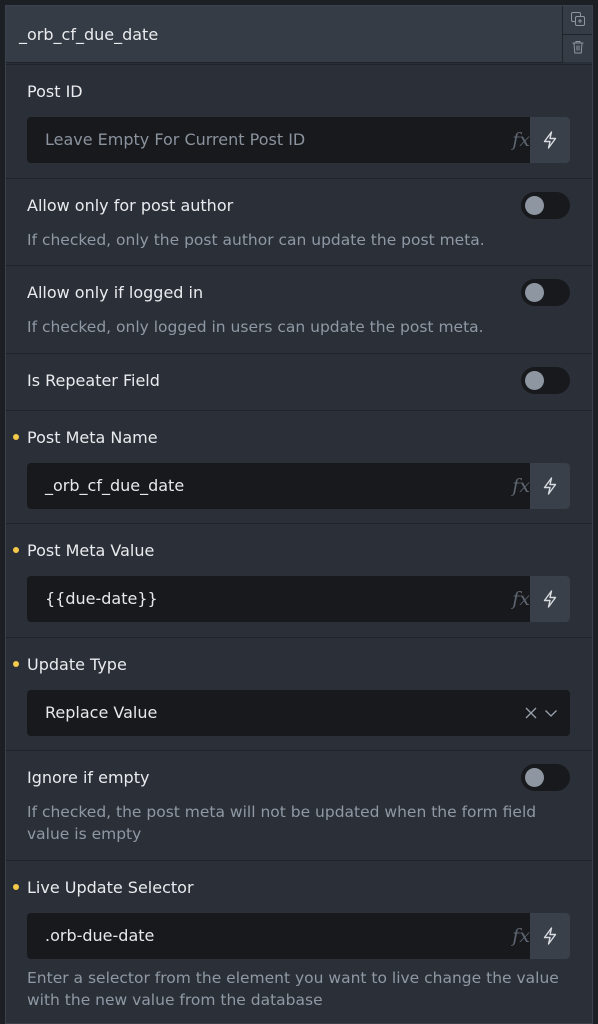  Describe the element at coordinates (77, 664) in the screenshot. I see `update-type-label: Update Type` at that location.